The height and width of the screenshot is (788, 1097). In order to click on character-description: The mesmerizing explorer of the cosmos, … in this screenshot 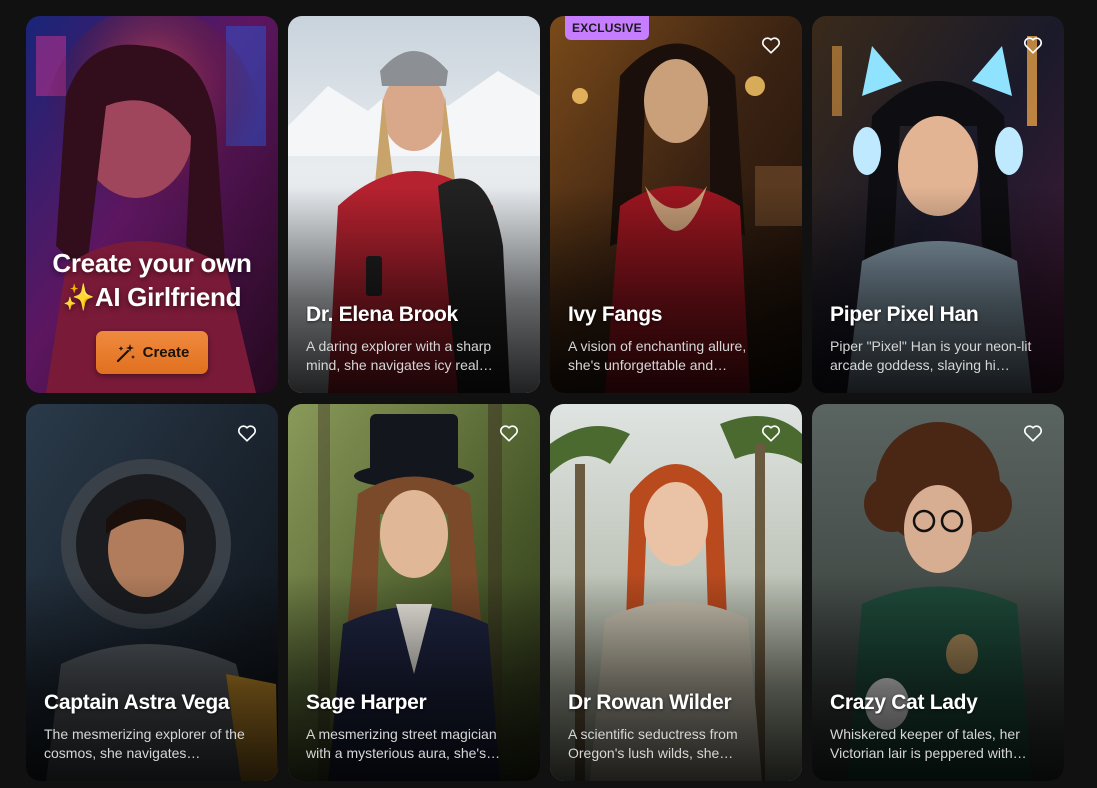, I will do `click(144, 743)`.